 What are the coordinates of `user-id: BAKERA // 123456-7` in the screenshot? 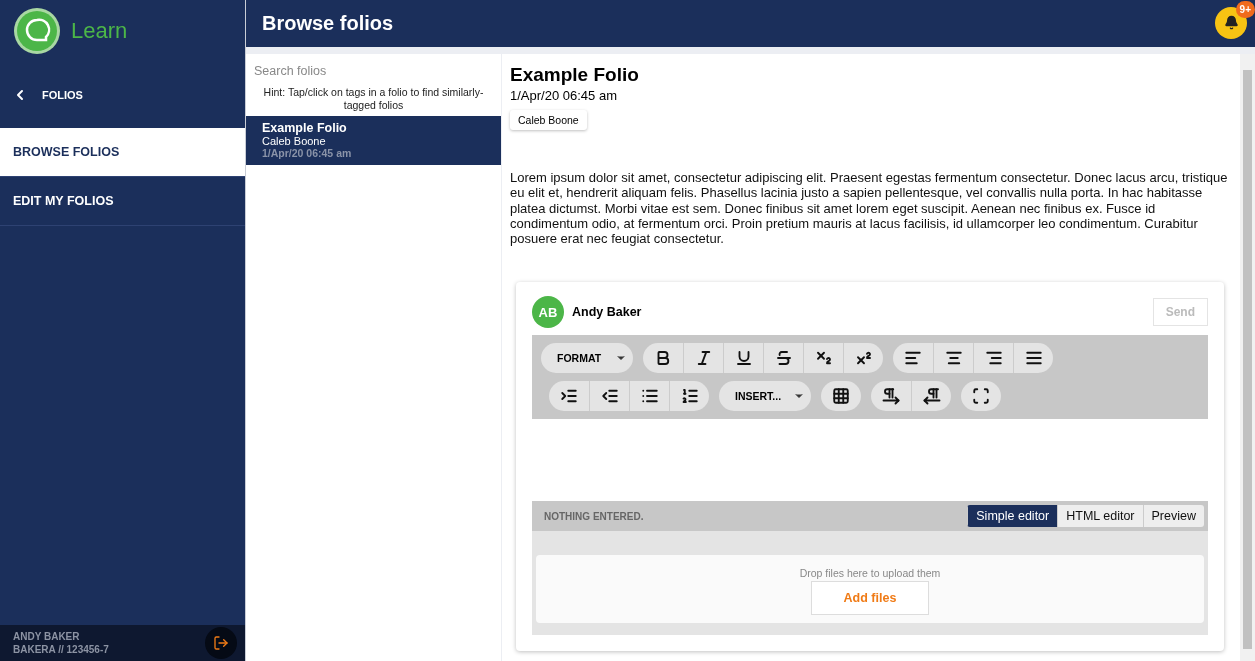 It's located at (61, 649).